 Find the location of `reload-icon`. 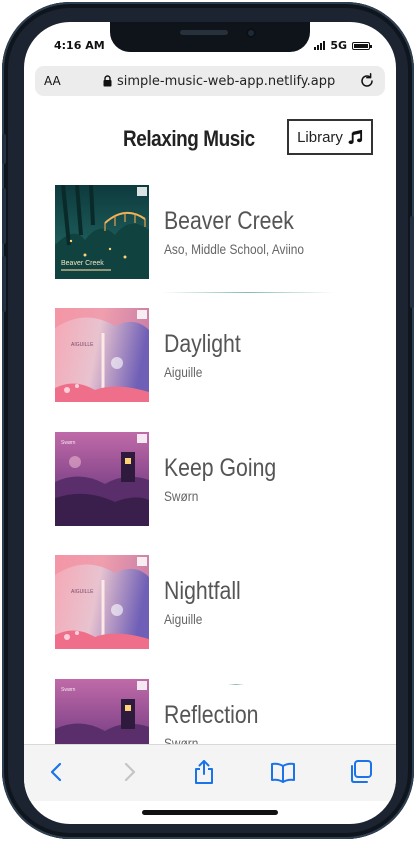

reload-icon is located at coordinates (367, 81).